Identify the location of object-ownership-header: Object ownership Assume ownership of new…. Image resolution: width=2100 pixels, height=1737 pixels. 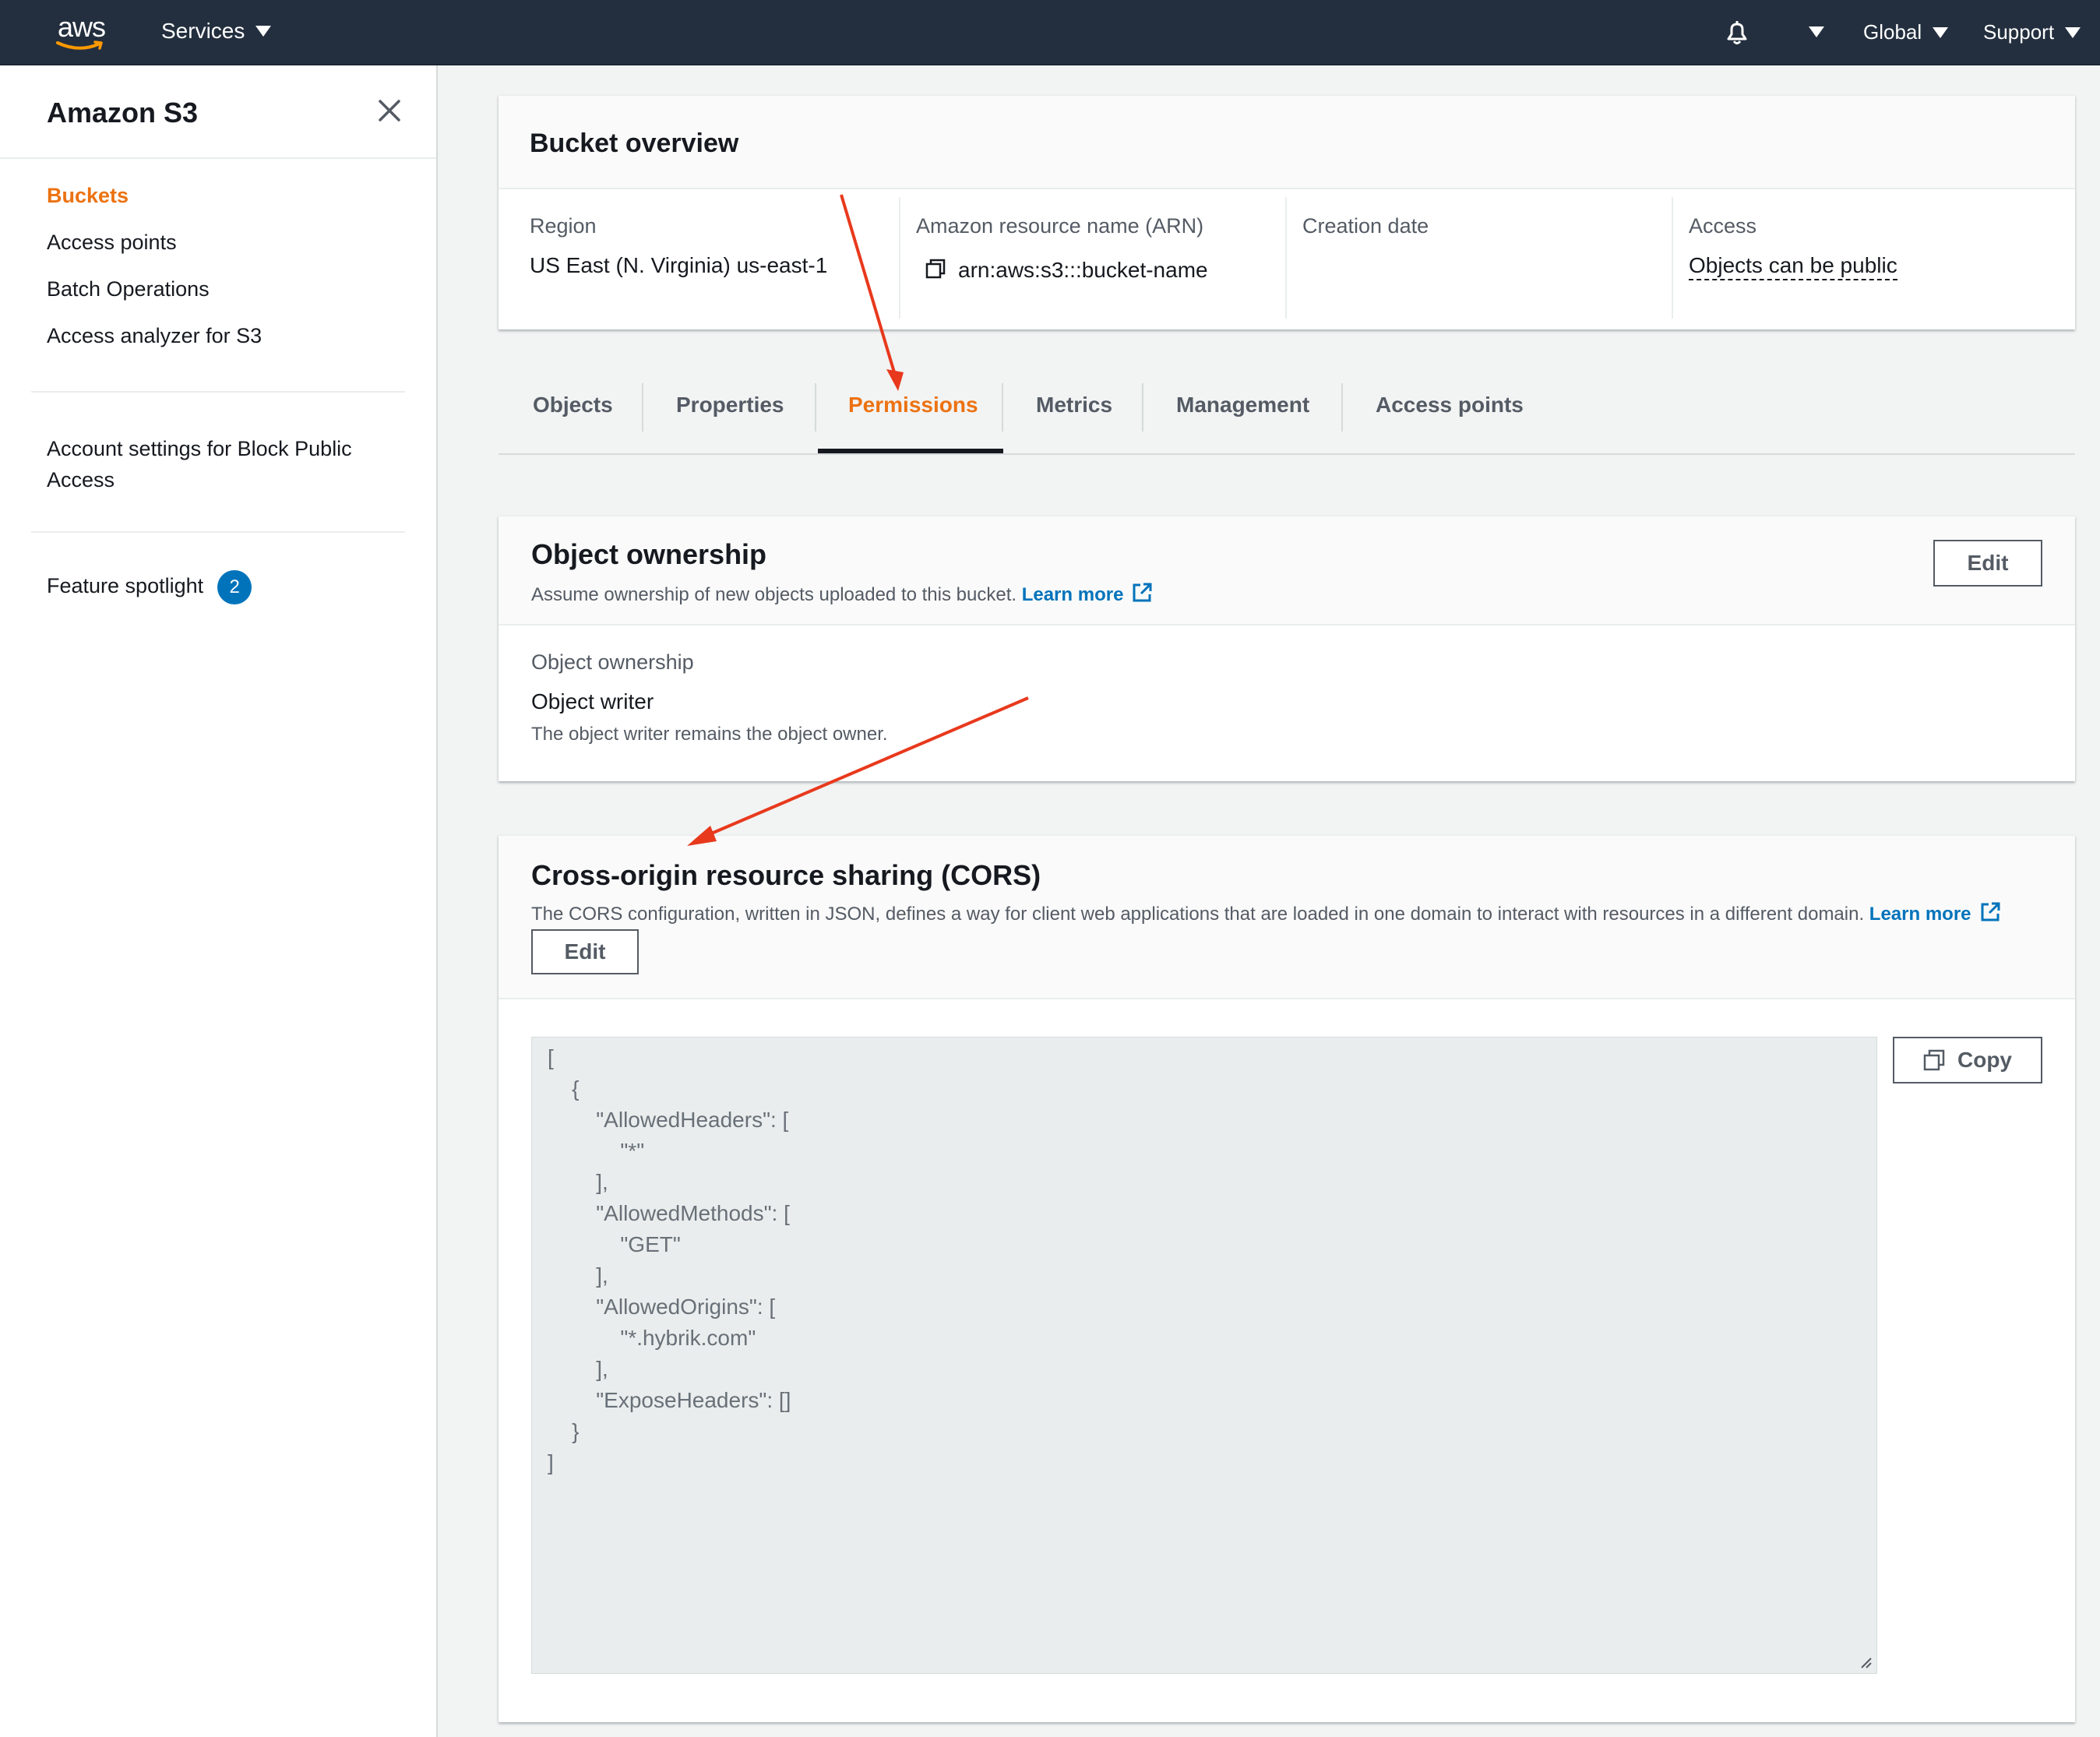
(1287, 571).